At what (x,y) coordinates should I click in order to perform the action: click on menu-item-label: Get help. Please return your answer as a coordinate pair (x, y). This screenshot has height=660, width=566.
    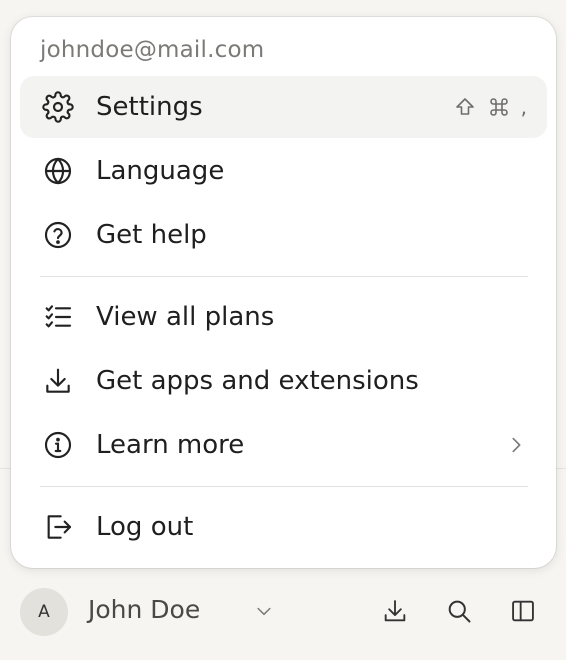
    Looking at the image, I should click on (151, 235).